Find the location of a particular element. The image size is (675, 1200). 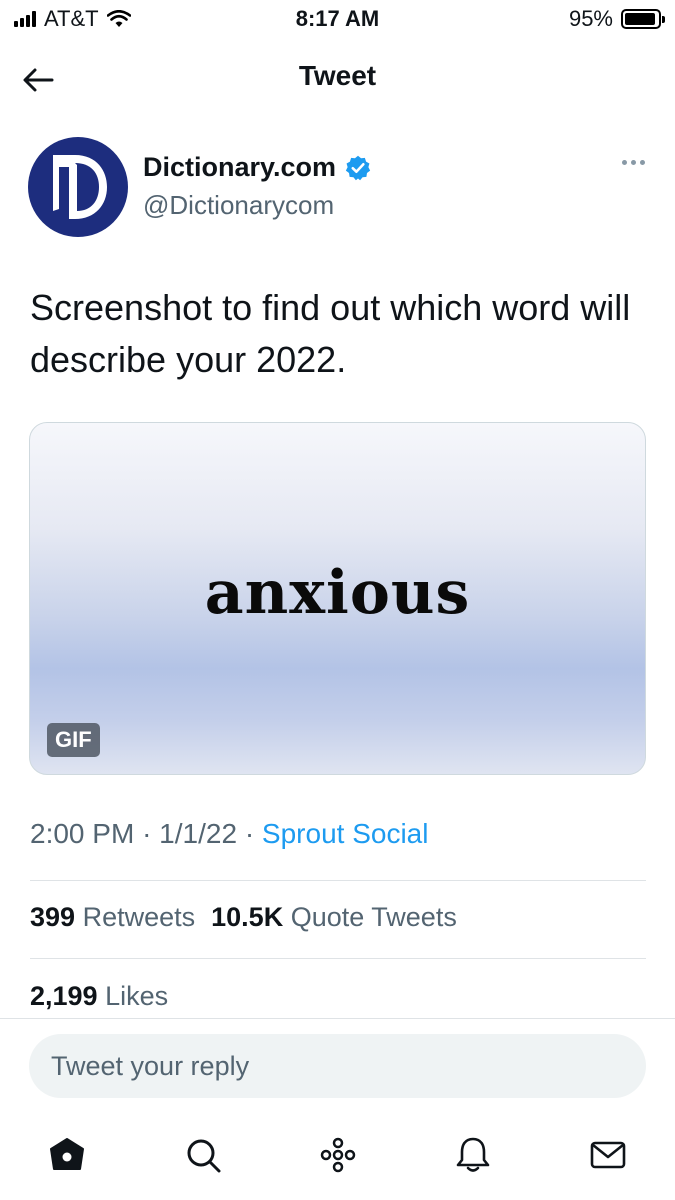

battery-fill is located at coordinates (640, 19).